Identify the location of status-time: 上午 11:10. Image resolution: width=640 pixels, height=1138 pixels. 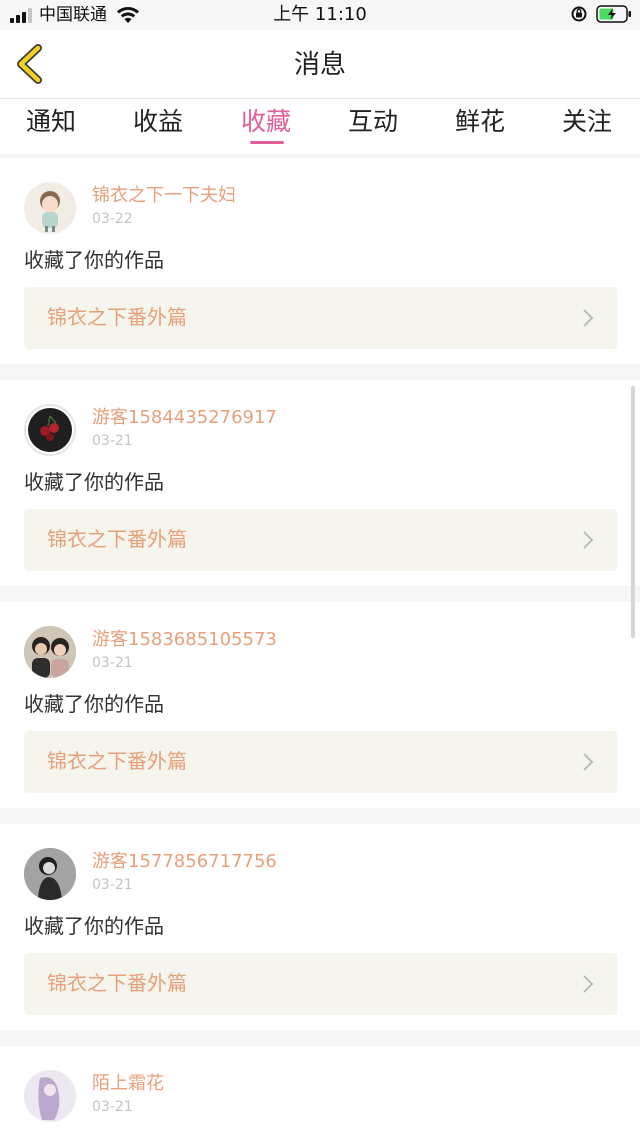
(320, 14).